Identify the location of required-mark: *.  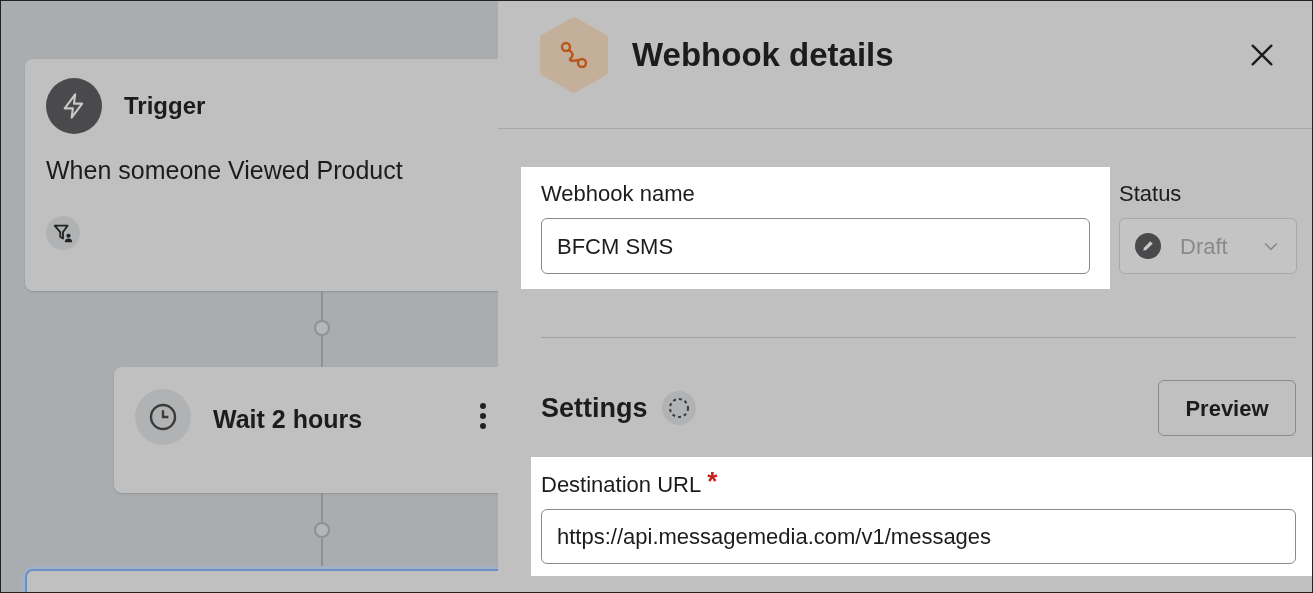
(712, 481).